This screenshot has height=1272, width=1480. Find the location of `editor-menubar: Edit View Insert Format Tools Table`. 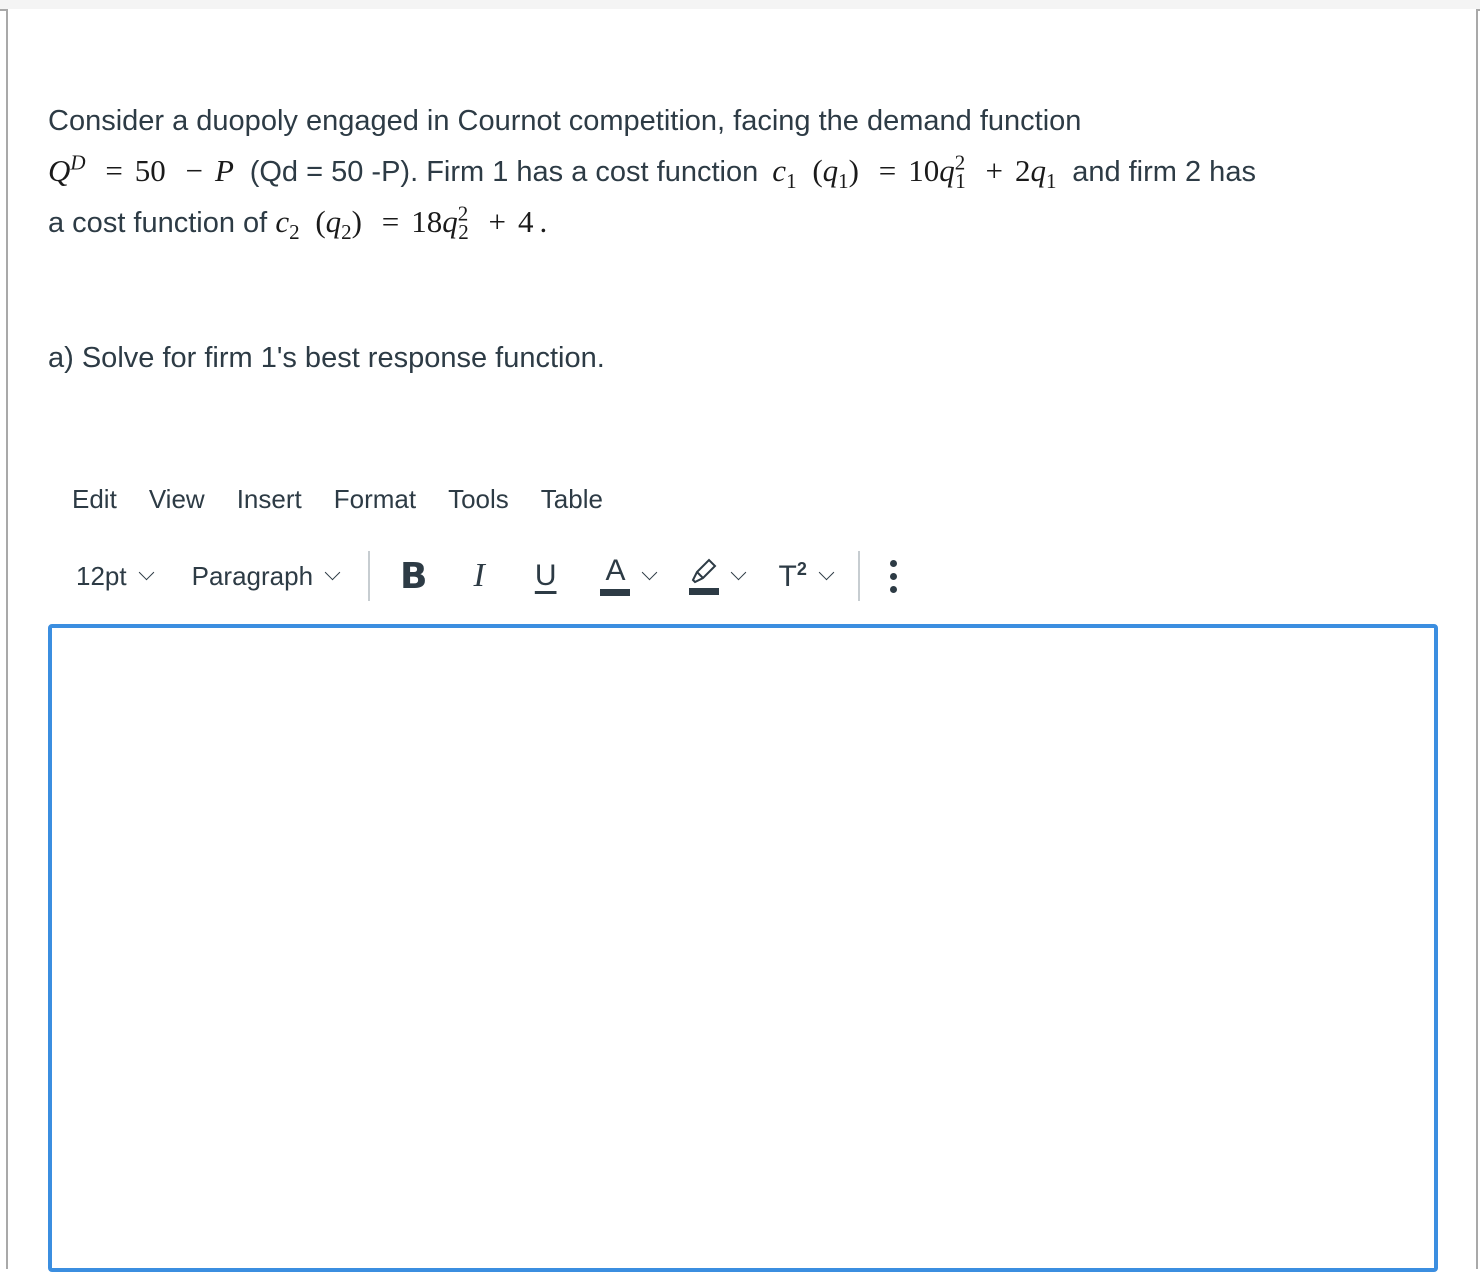

editor-menubar: Edit View Insert Format Tools Table is located at coordinates (337, 499).